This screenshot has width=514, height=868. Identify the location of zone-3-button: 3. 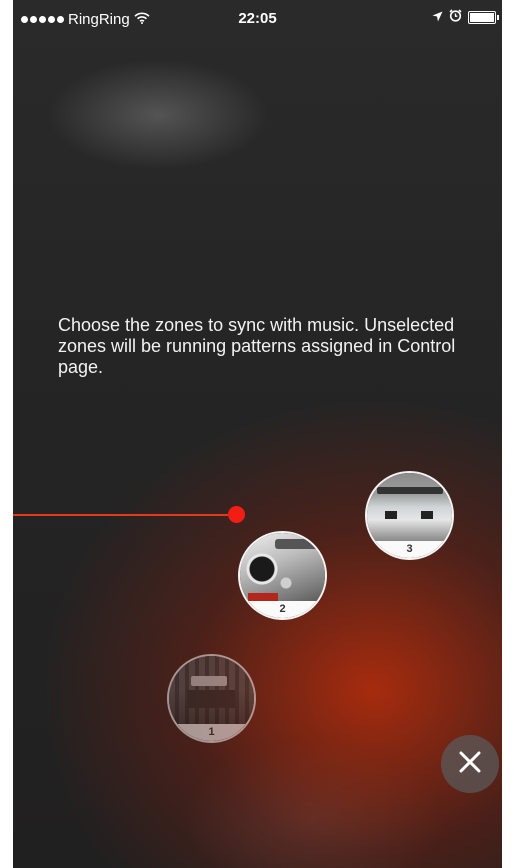
(409, 515).